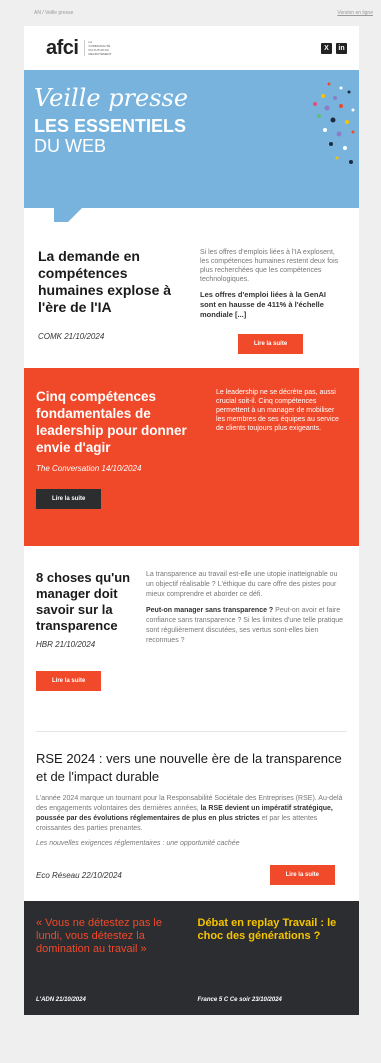 The width and height of the screenshot is (381, 1063). What do you see at coordinates (97, 48) in the screenshot?
I see `logo-tagline: LA COMMUNAUTÉ DU FUTUR DU RECRUTEMENT` at bounding box center [97, 48].